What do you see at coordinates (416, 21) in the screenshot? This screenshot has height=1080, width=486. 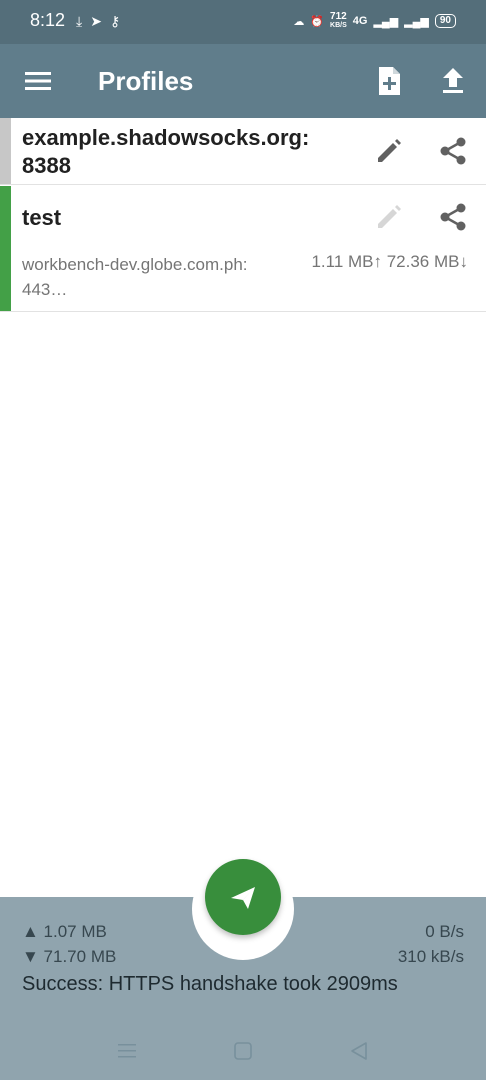 I see `signal-icon-2: ▂▄▆` at bounding box center [416, 21].